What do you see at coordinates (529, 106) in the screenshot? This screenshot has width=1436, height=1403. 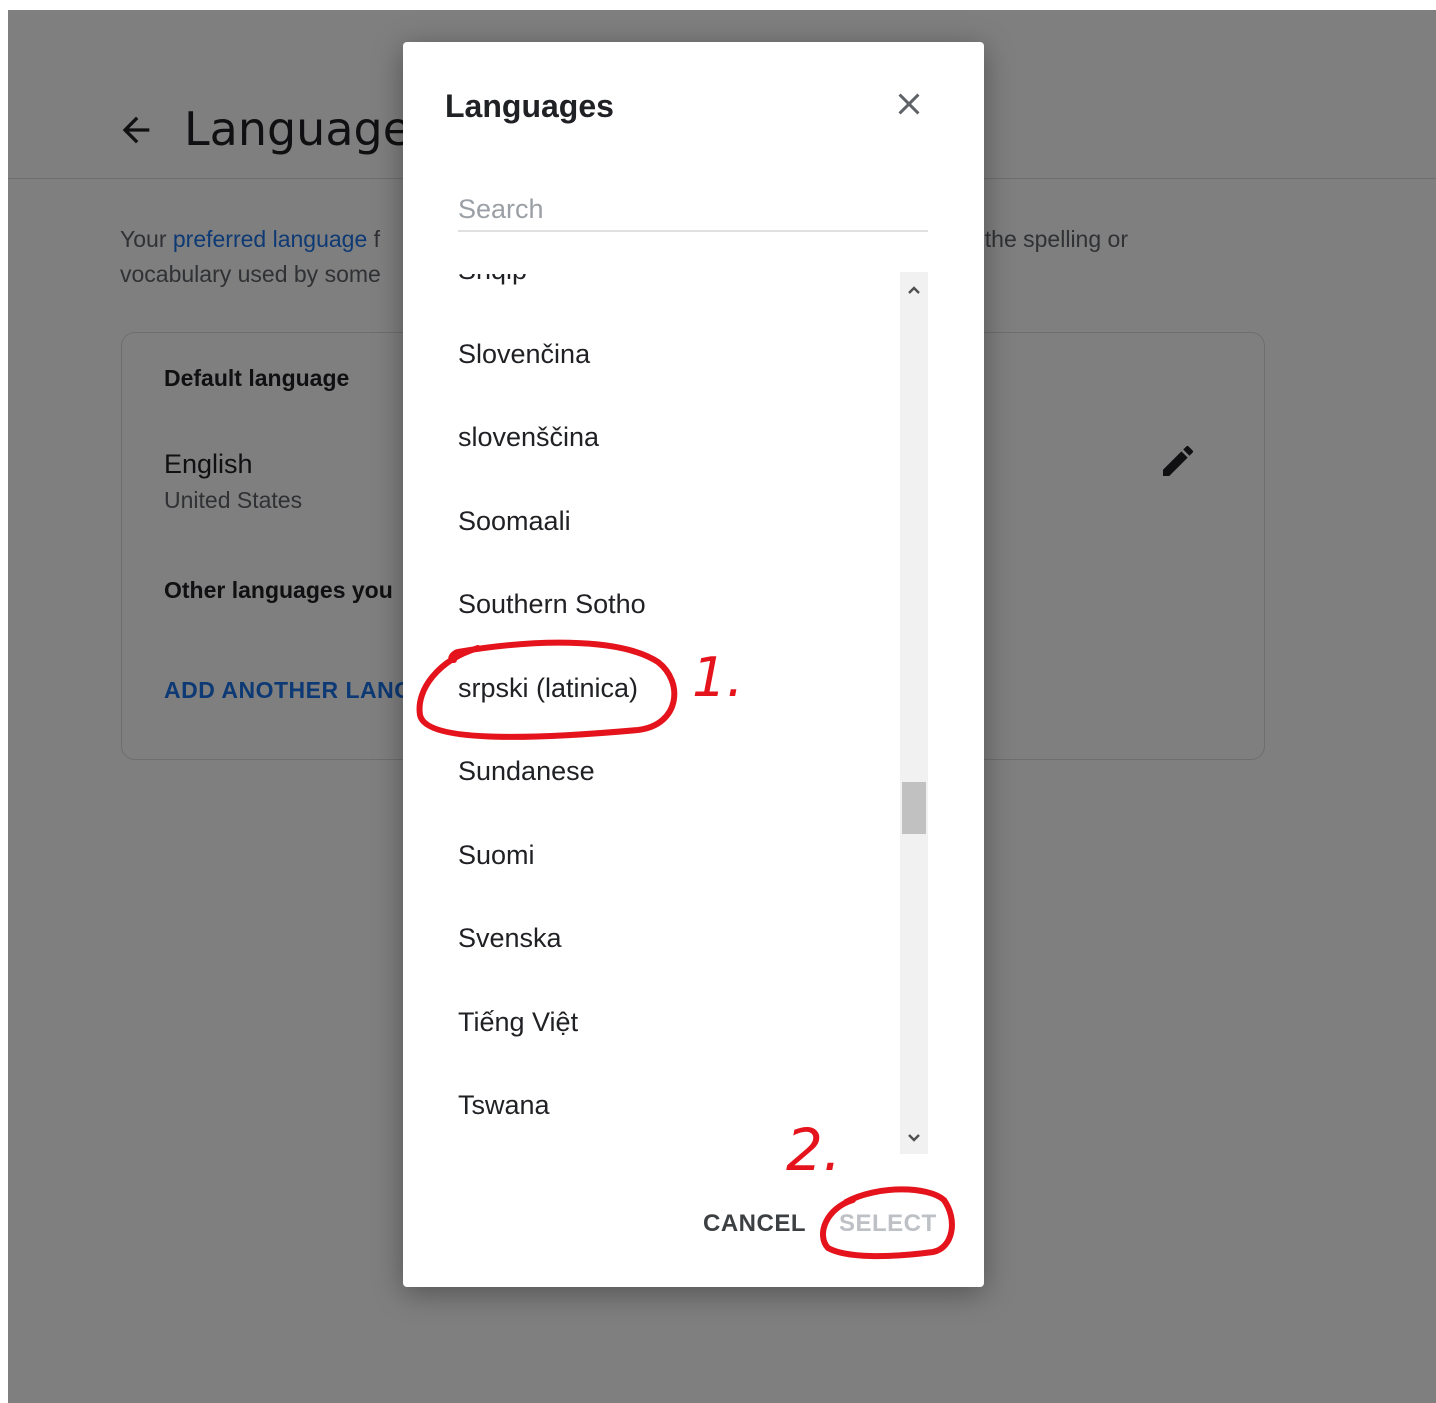 I see `dialog-title: Languages` at bounding box center [529, 106].